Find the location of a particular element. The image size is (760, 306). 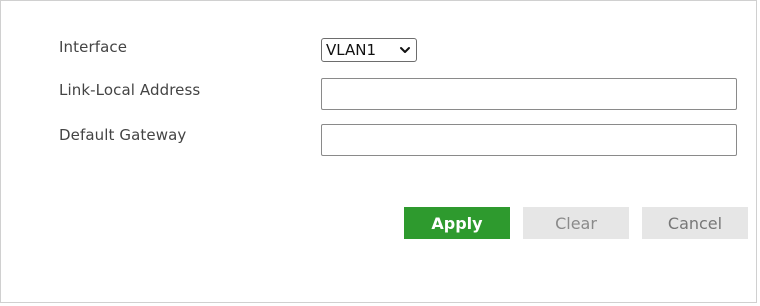

interface-label: Interface is located at coordinates (93, 47).